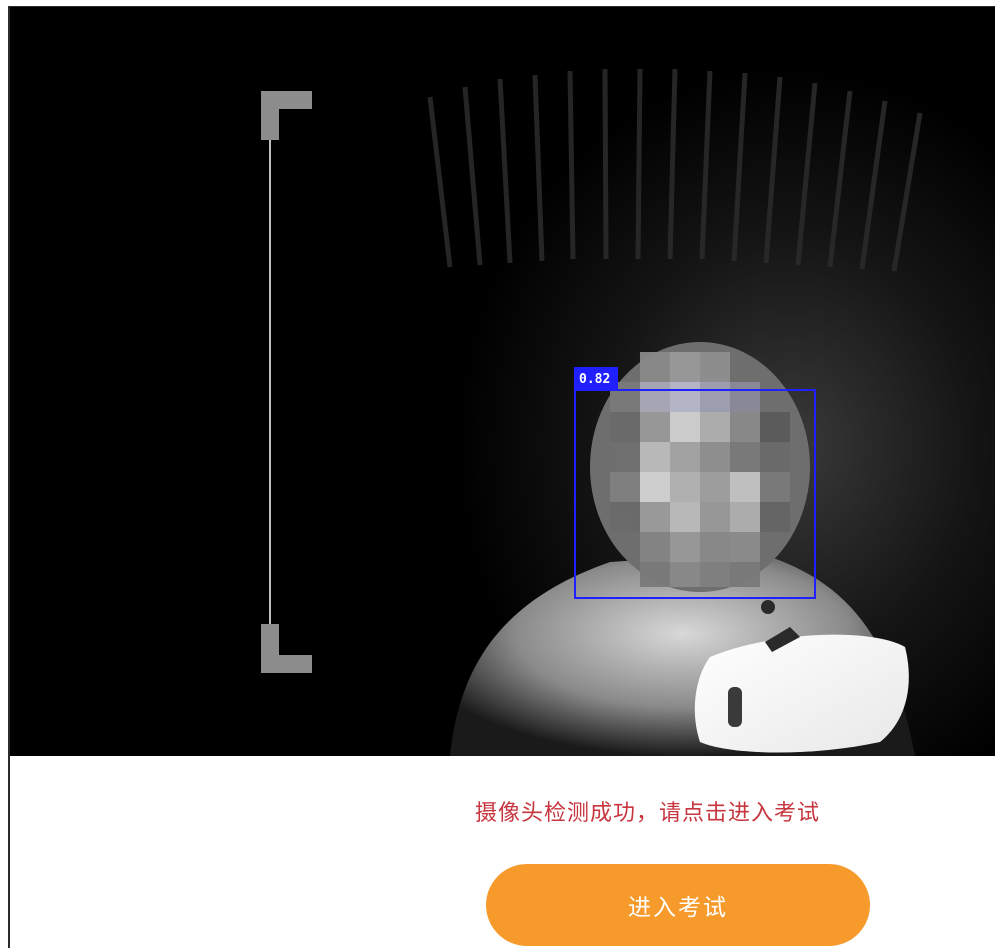  I want to click on status-message: 摄像头检测成功，请点击进入考试, so click(648, 813).